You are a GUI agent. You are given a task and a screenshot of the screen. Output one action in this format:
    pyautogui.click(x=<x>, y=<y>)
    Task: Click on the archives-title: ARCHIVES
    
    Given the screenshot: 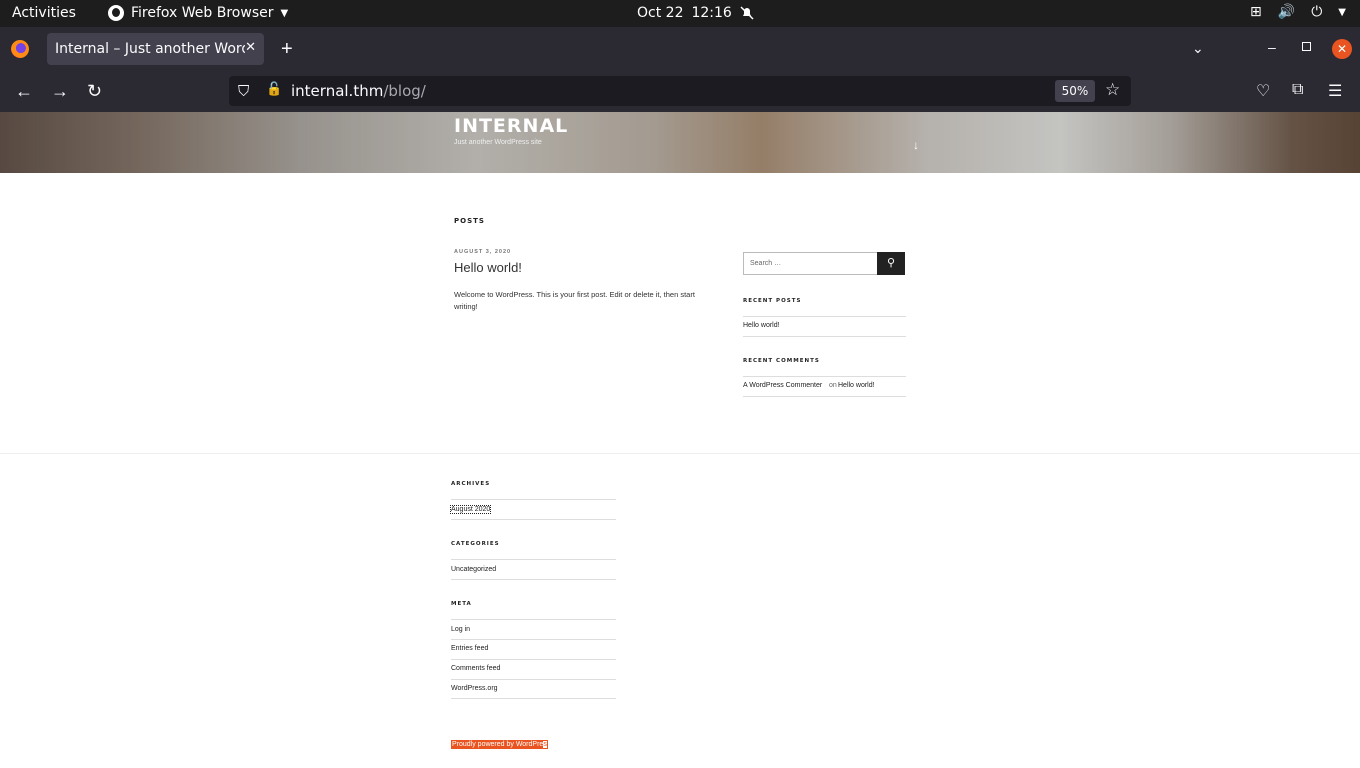 What is the action you would take?
    pyautogui.click(x=471, y=484)
    